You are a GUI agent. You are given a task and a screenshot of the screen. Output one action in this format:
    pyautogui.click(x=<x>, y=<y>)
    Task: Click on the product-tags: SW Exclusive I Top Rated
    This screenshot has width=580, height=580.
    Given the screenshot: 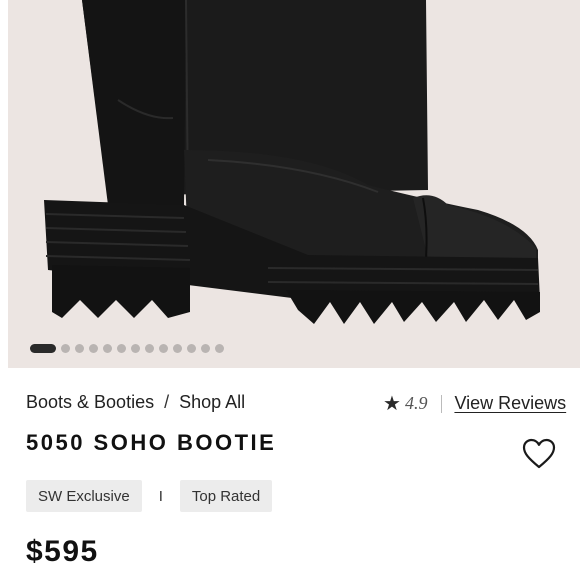 What is the action you would take?
    pyautogui.click(x=149, y=496)
    